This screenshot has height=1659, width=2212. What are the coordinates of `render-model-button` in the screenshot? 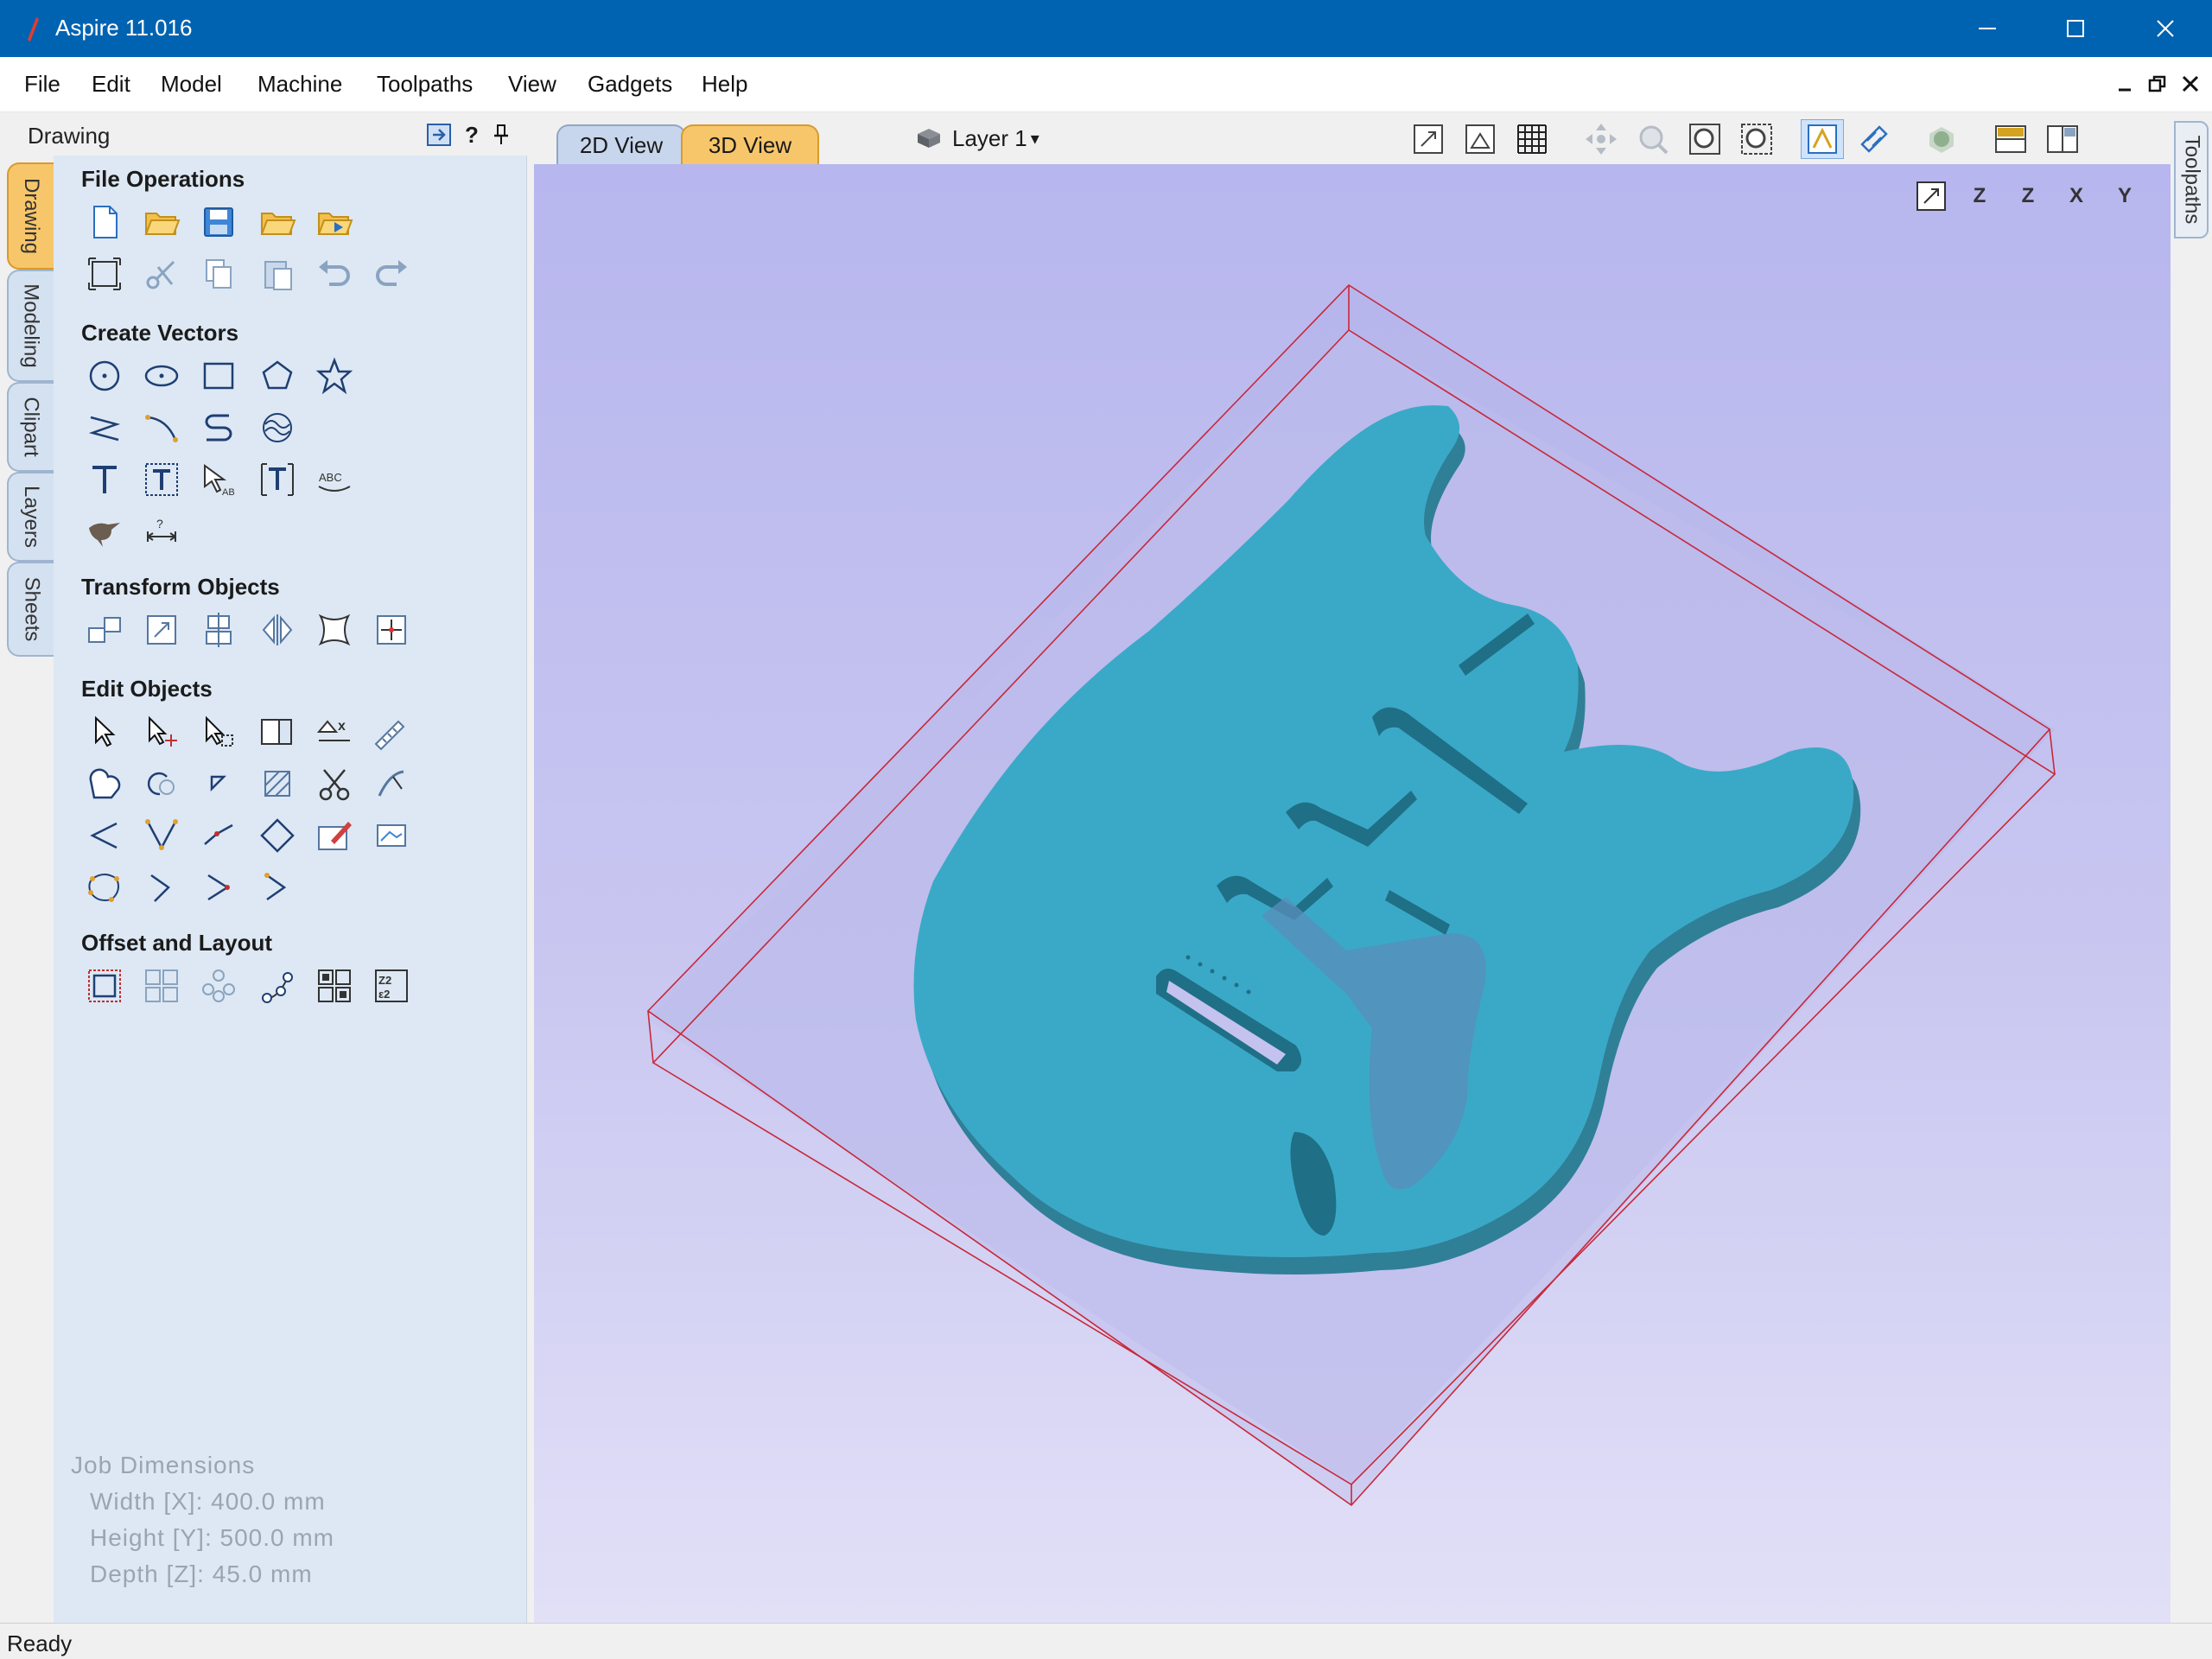 It's located at (1941, 139).